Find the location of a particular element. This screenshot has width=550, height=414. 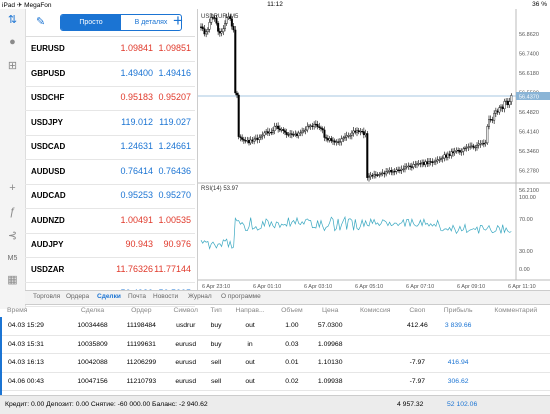

rsi-tick-label: 0.00 is located at coordinates (524, 270).